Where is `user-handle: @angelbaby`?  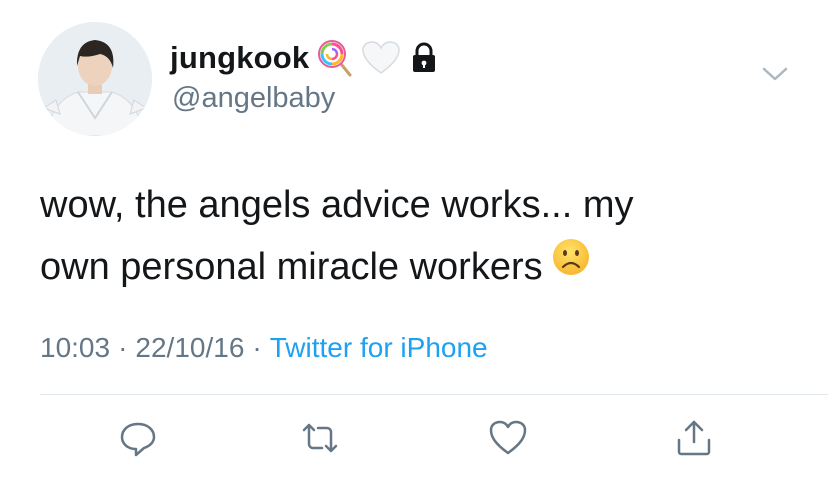
user-handle: @angelbaby is located at coordinates (253, 98).